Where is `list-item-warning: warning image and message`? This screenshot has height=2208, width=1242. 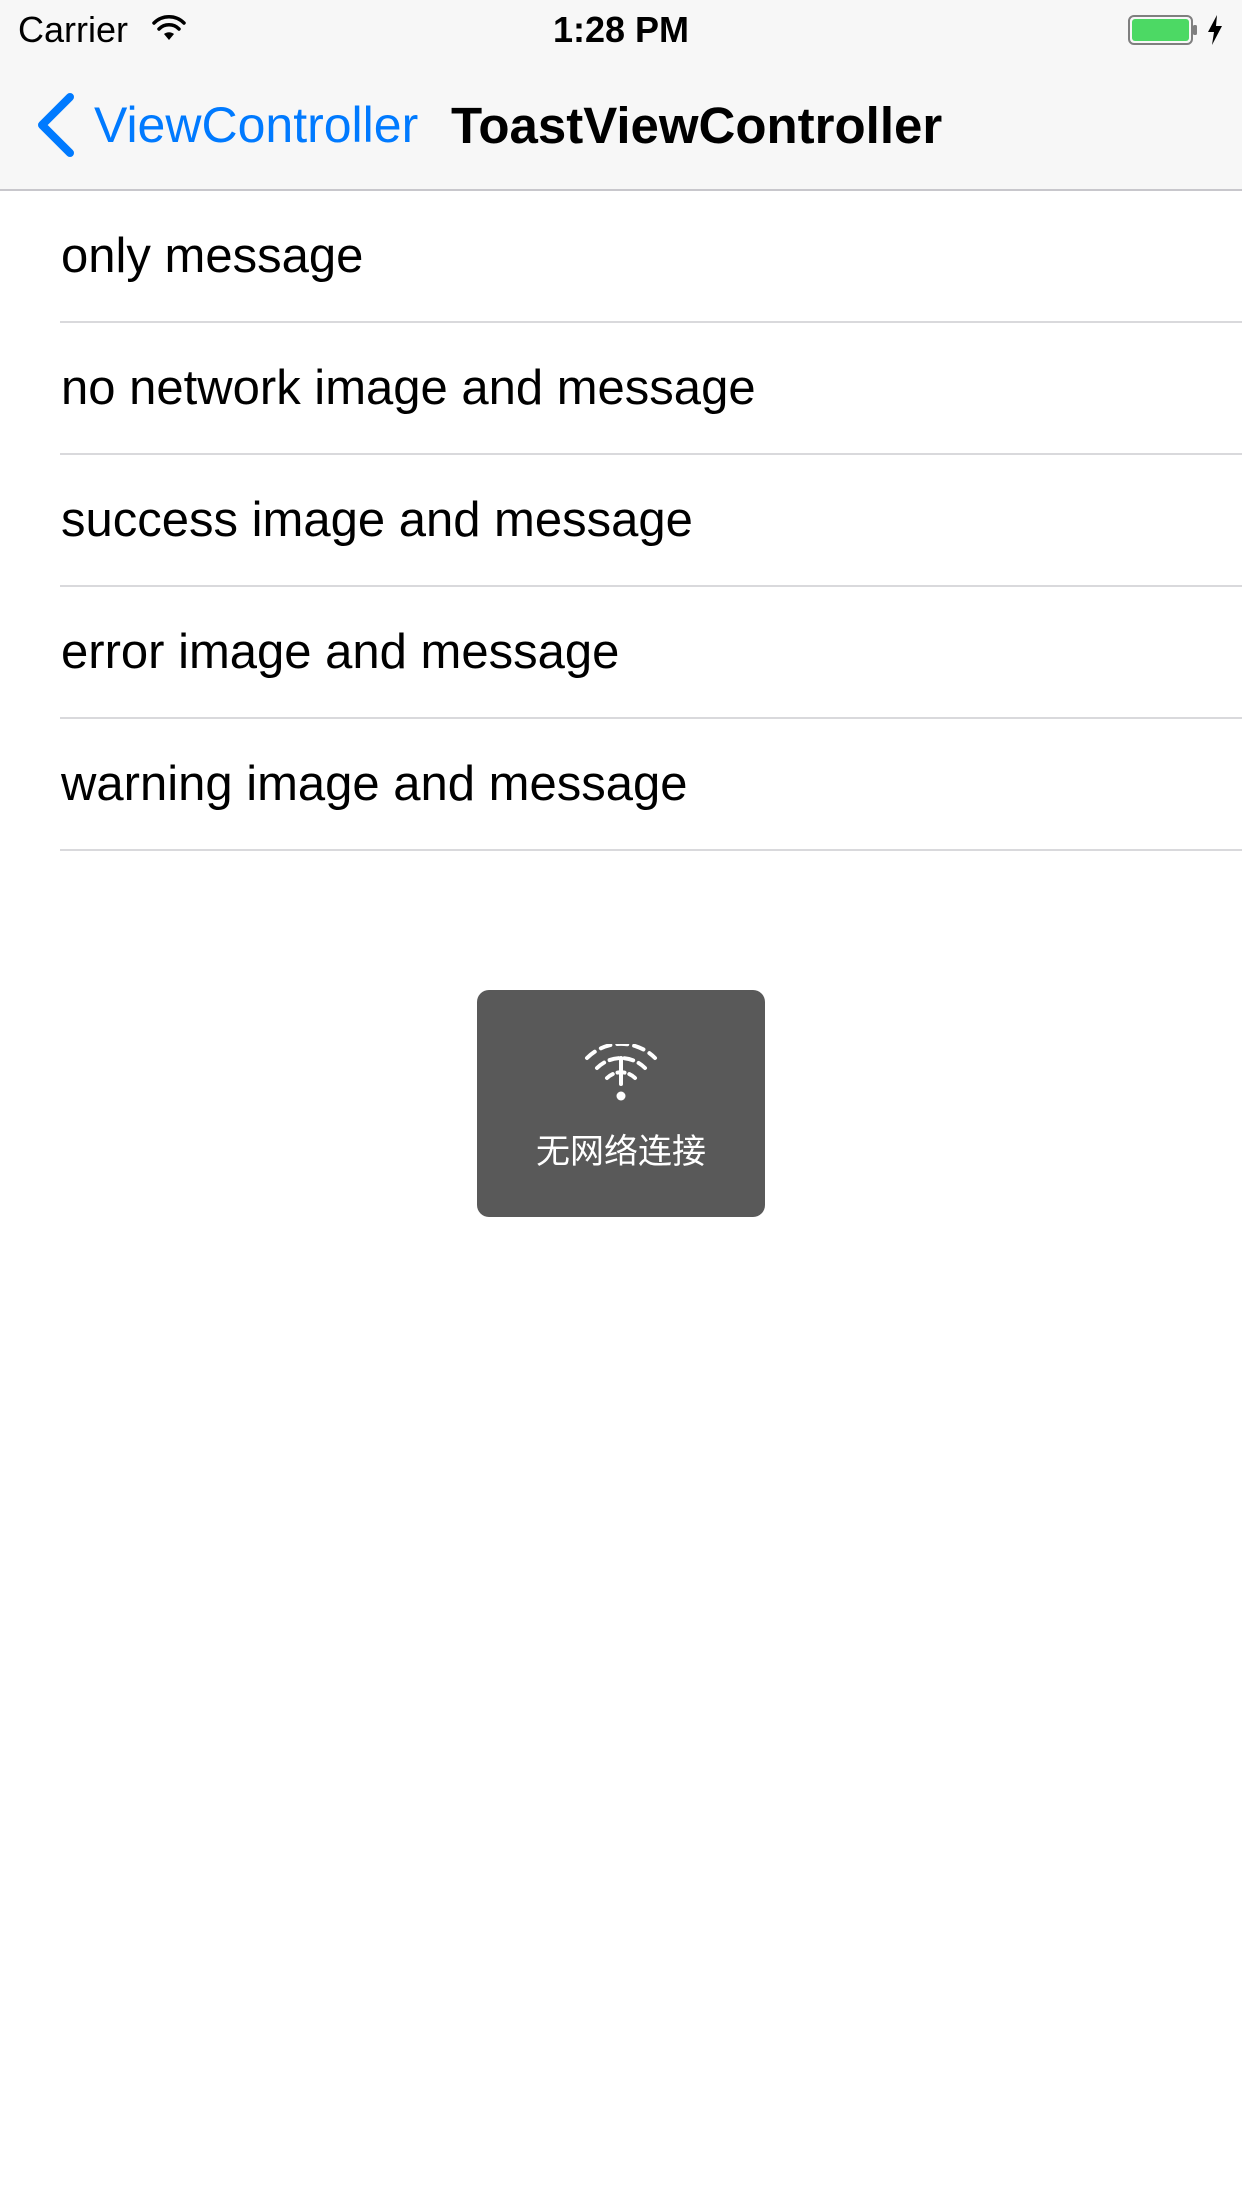
list-item-warning: warning image and message is located at coordinates (621, 785).